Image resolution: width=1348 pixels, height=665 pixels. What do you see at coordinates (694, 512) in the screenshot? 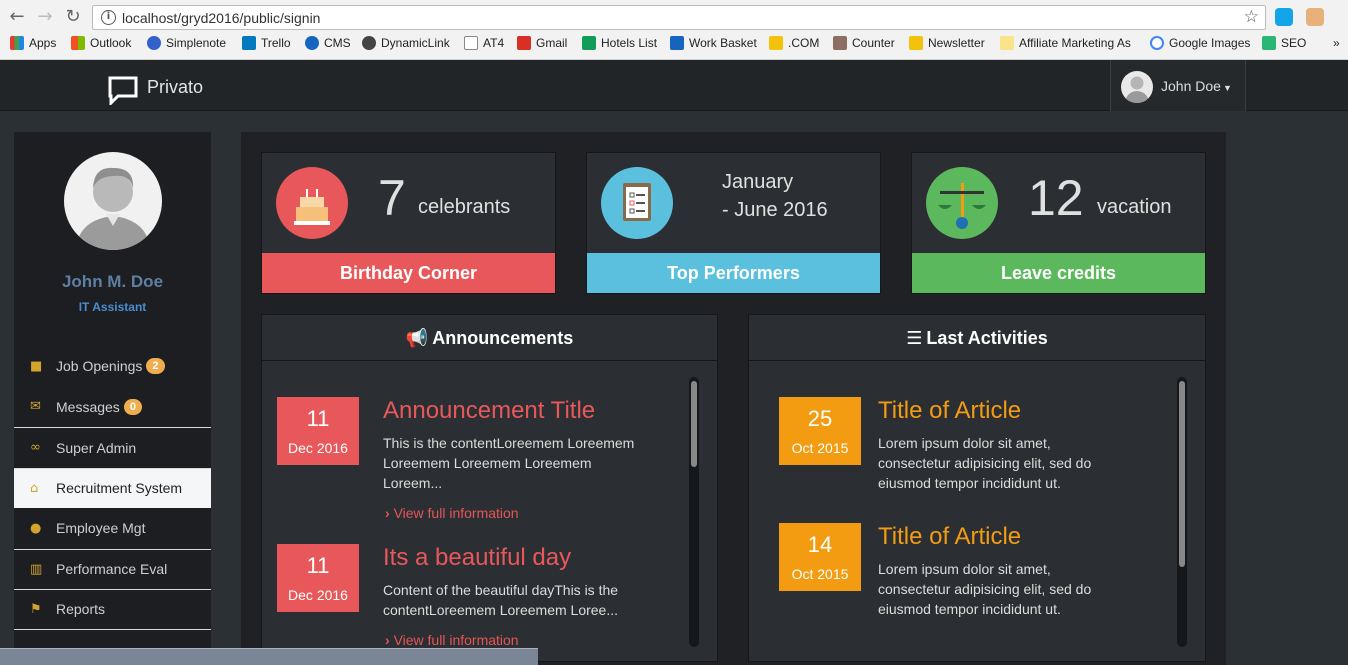
I see `announcements-scrollbar` at bounding box center [694, 512].